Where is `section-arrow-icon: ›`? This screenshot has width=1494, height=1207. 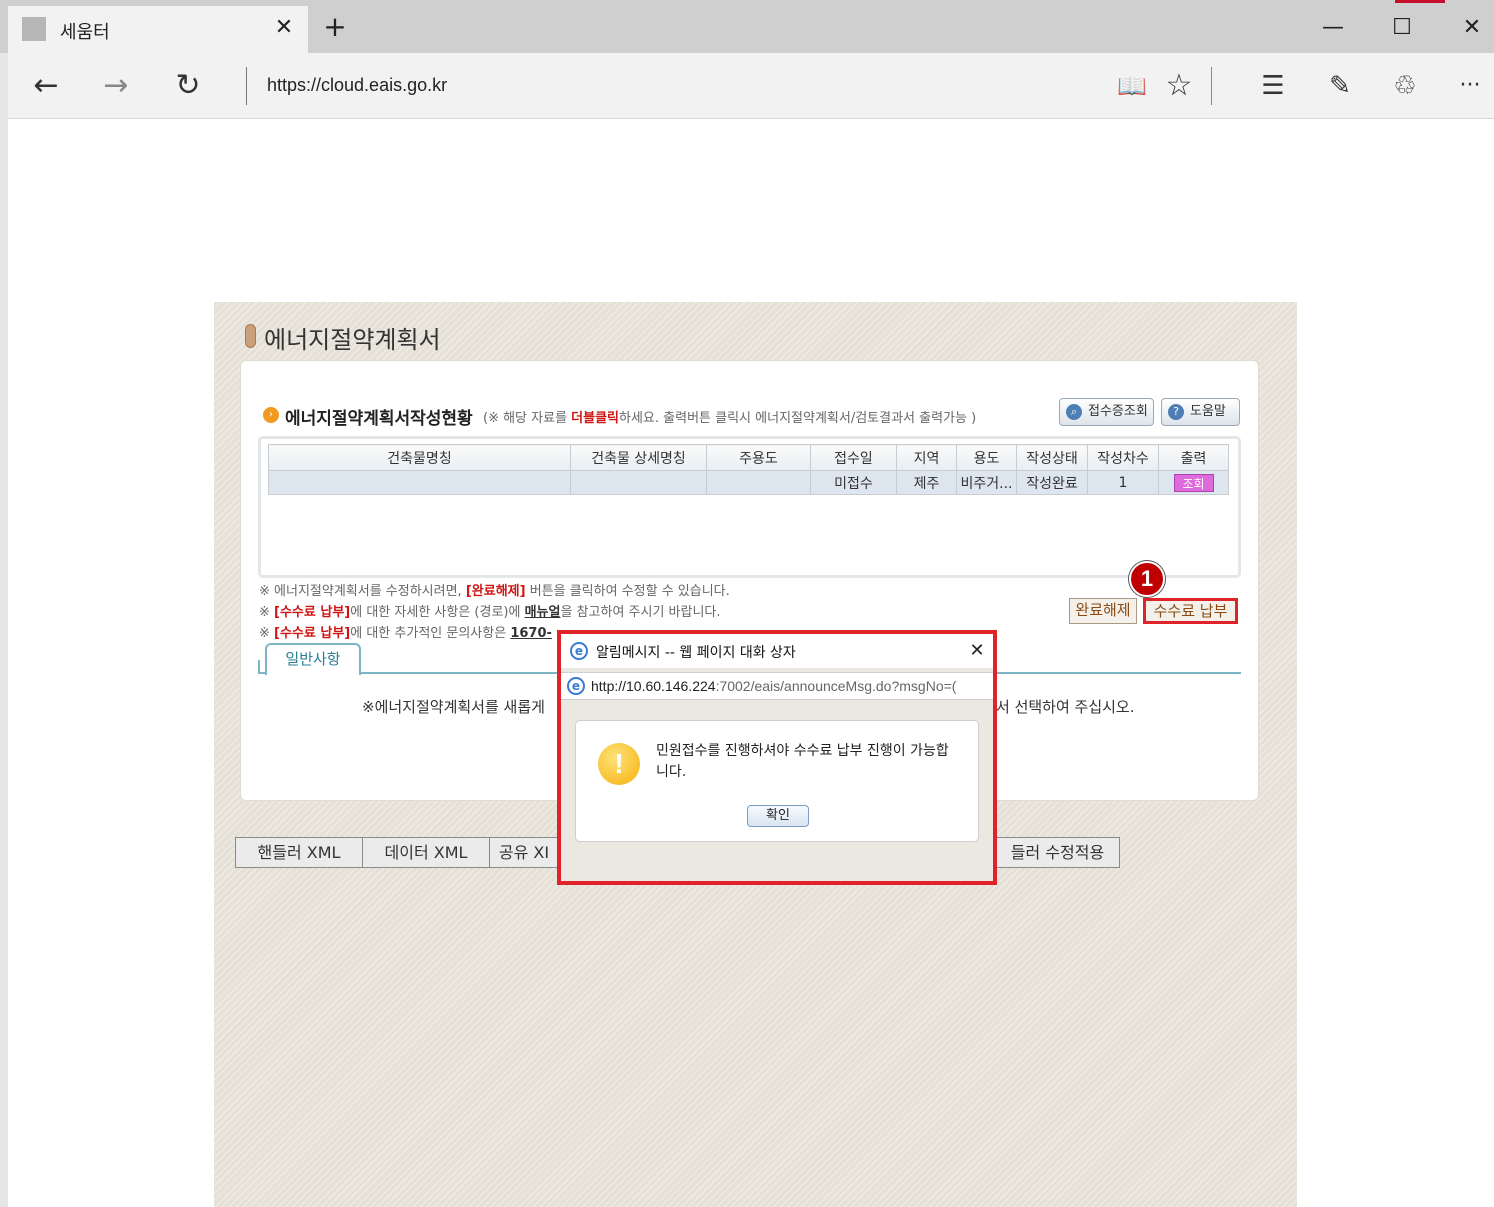 section-arrow-icon: › is located at coordinates (271, 415).